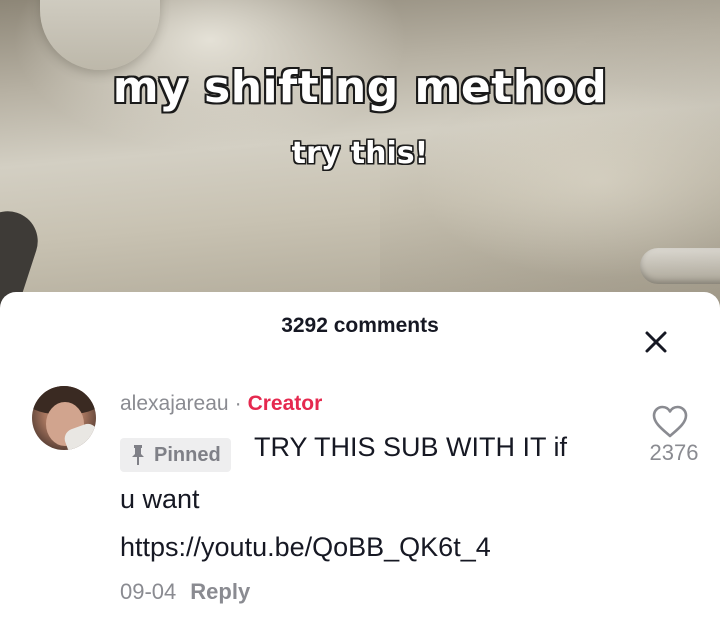  Describe the element at coordinates (185, 592) in the screenshot. I see `comment-meta-row: 09-04 Reply` at that location.